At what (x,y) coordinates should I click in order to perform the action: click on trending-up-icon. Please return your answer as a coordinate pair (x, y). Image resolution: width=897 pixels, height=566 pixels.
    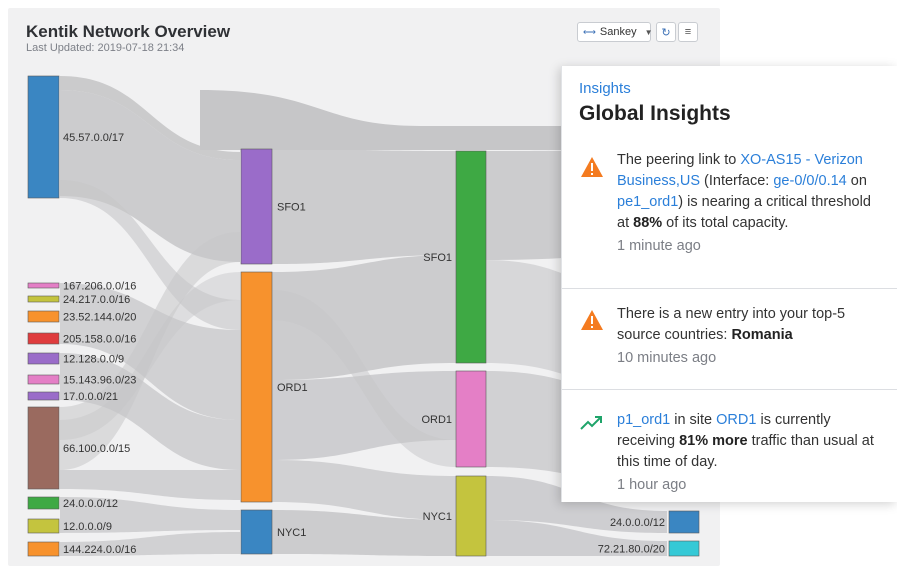
    Looking at the image, I should click on (591, 423).